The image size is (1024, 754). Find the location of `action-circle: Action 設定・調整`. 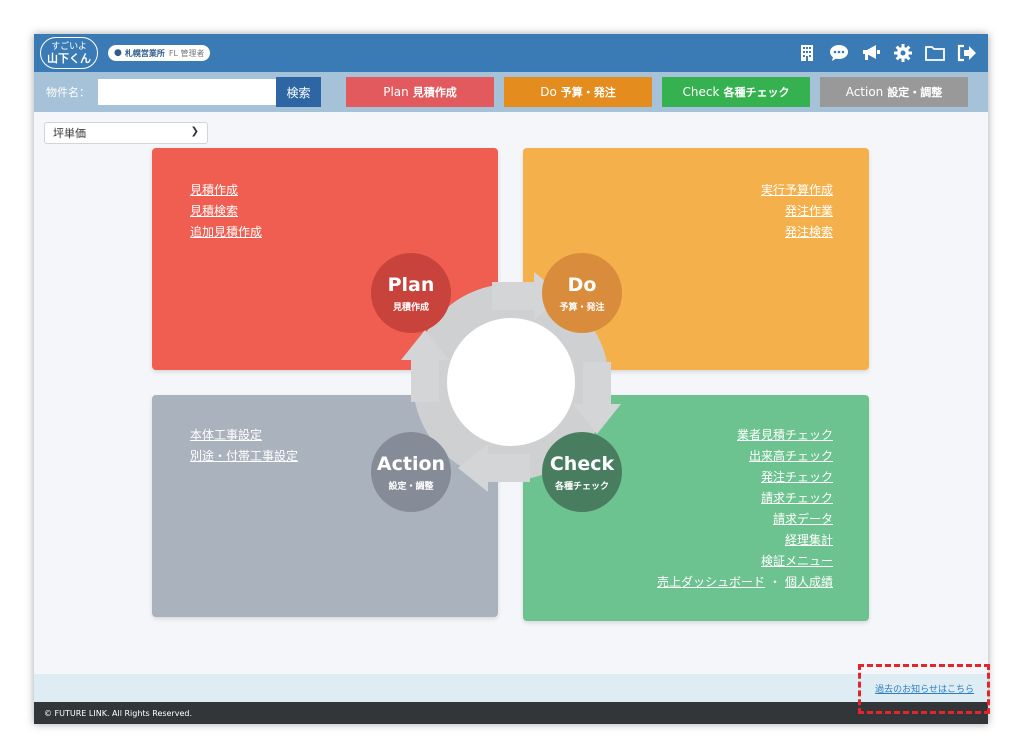

action-circle: Action 設定・調整 is located at coordinates (411, 472).